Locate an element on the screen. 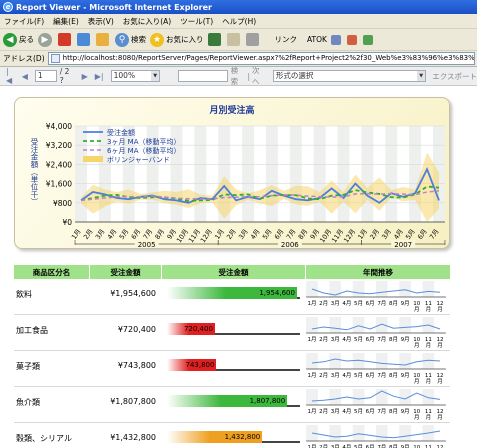  sparkline-month-label: 10月 is located at coordinates (416, 415).